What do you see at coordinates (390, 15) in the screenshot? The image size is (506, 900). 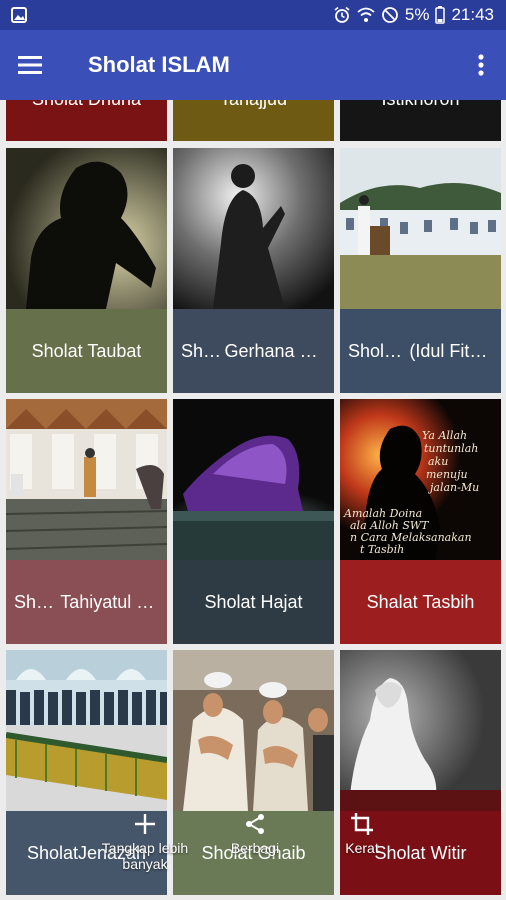 I see `no-disturb-icon` at bounding box center [390, 15].